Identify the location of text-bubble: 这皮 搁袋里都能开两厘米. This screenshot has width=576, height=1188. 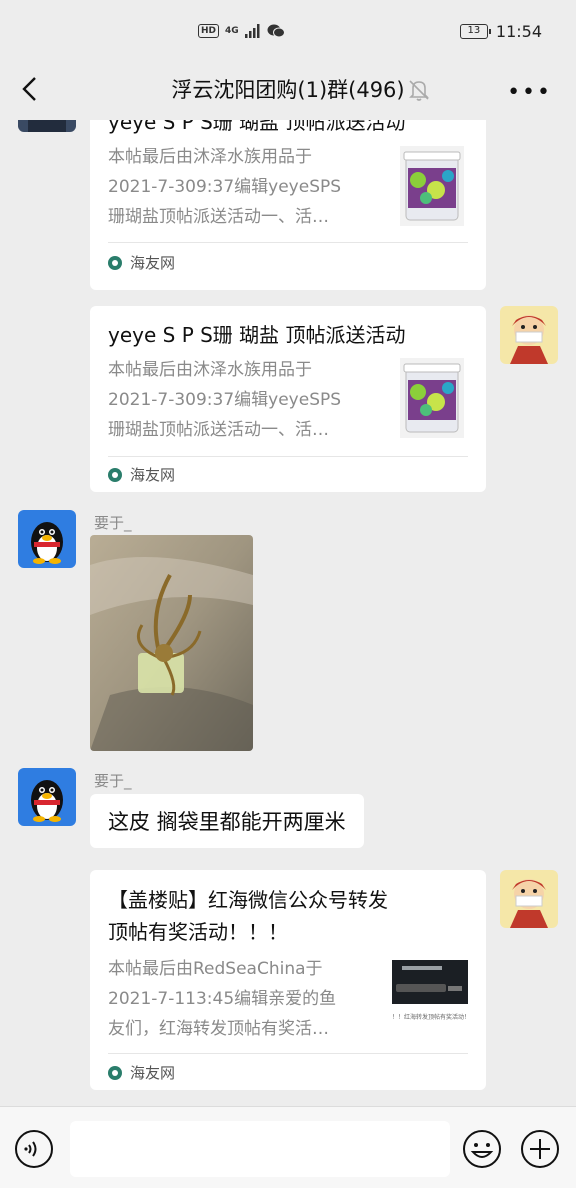
(227, 821).